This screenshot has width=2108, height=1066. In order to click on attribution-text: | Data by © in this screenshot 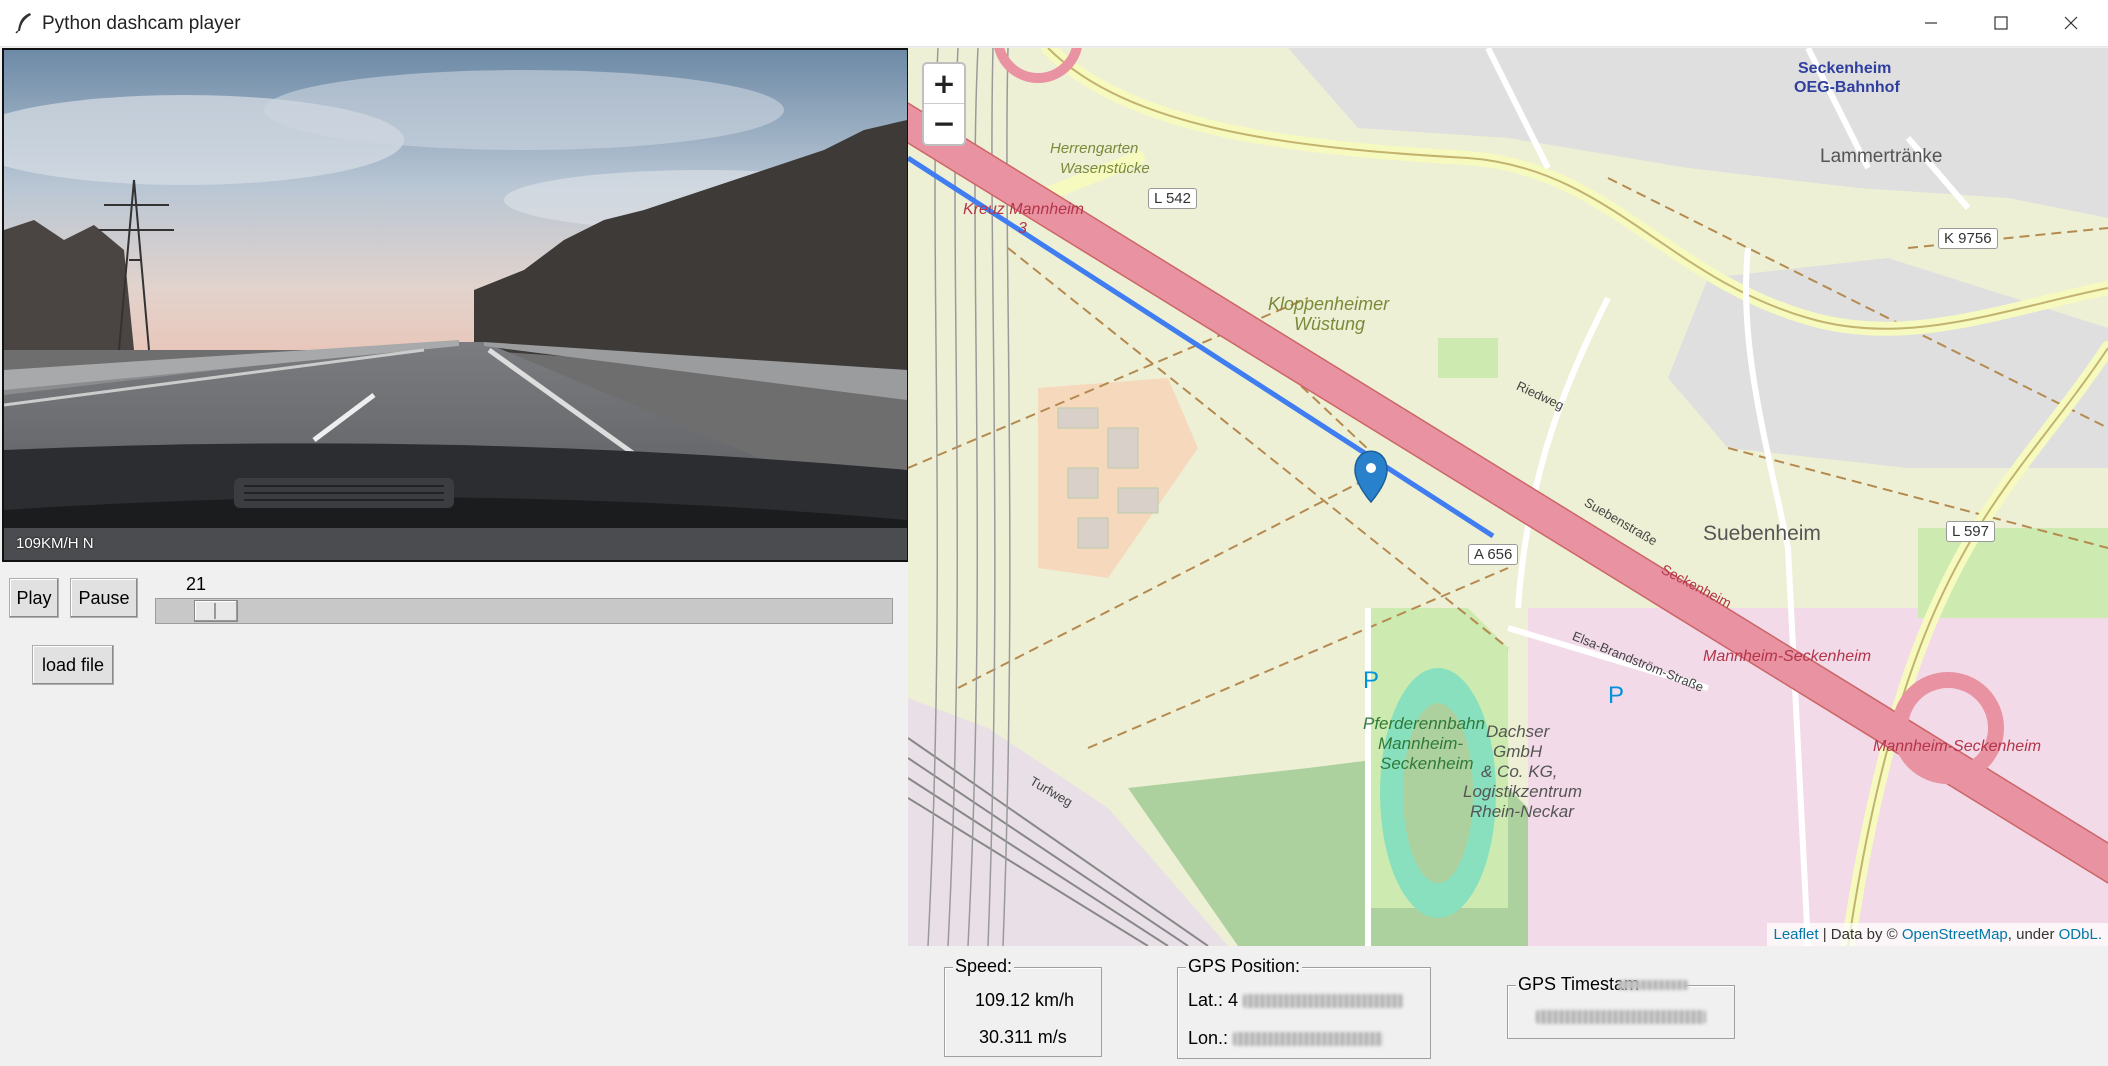, I will do `click(1860, 934)`.